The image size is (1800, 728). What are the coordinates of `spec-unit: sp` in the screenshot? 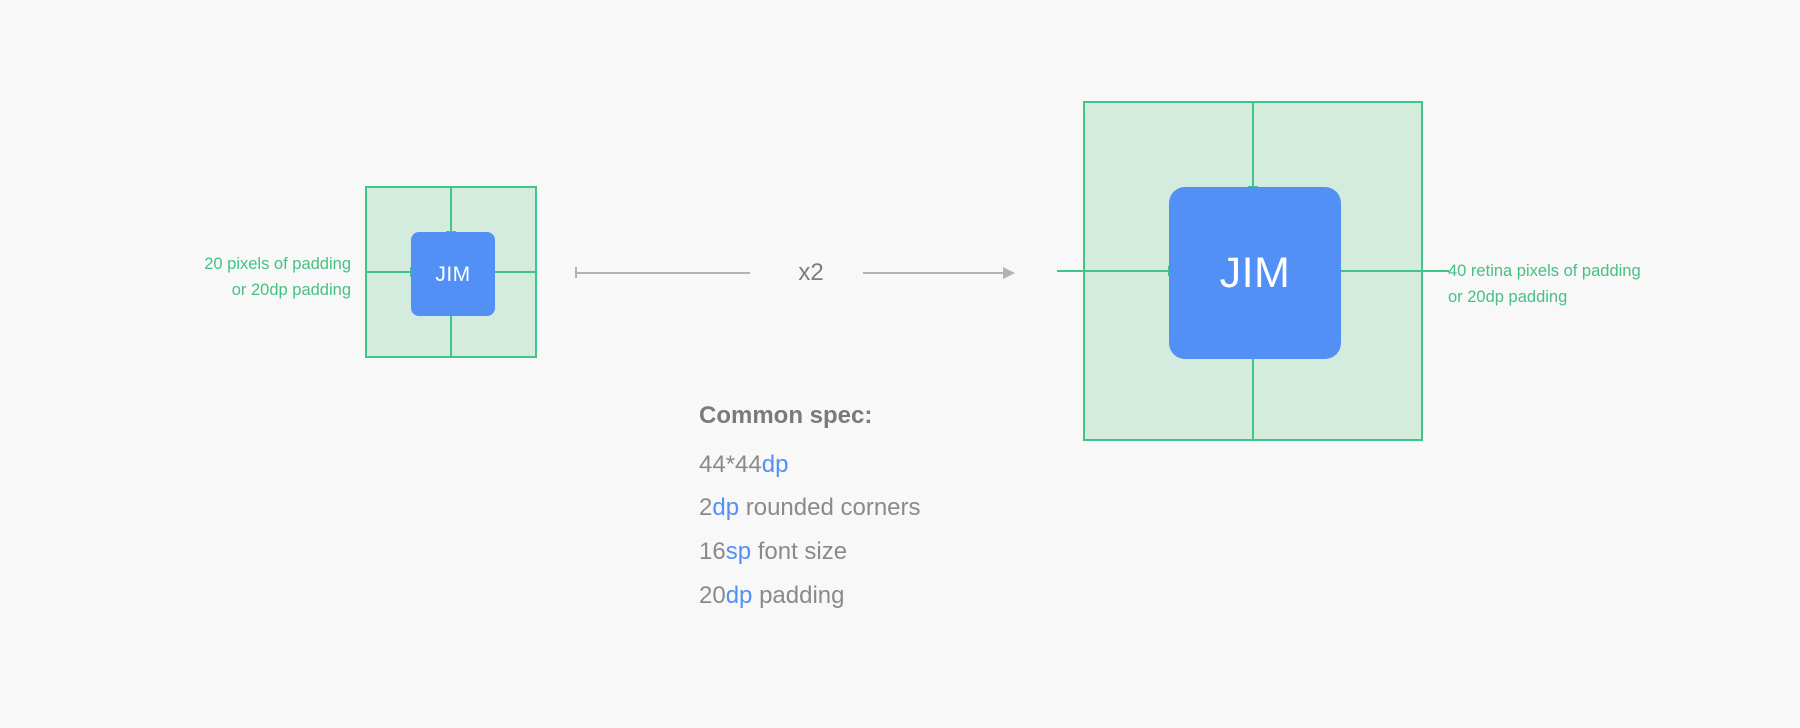 It's located at (738, 552).